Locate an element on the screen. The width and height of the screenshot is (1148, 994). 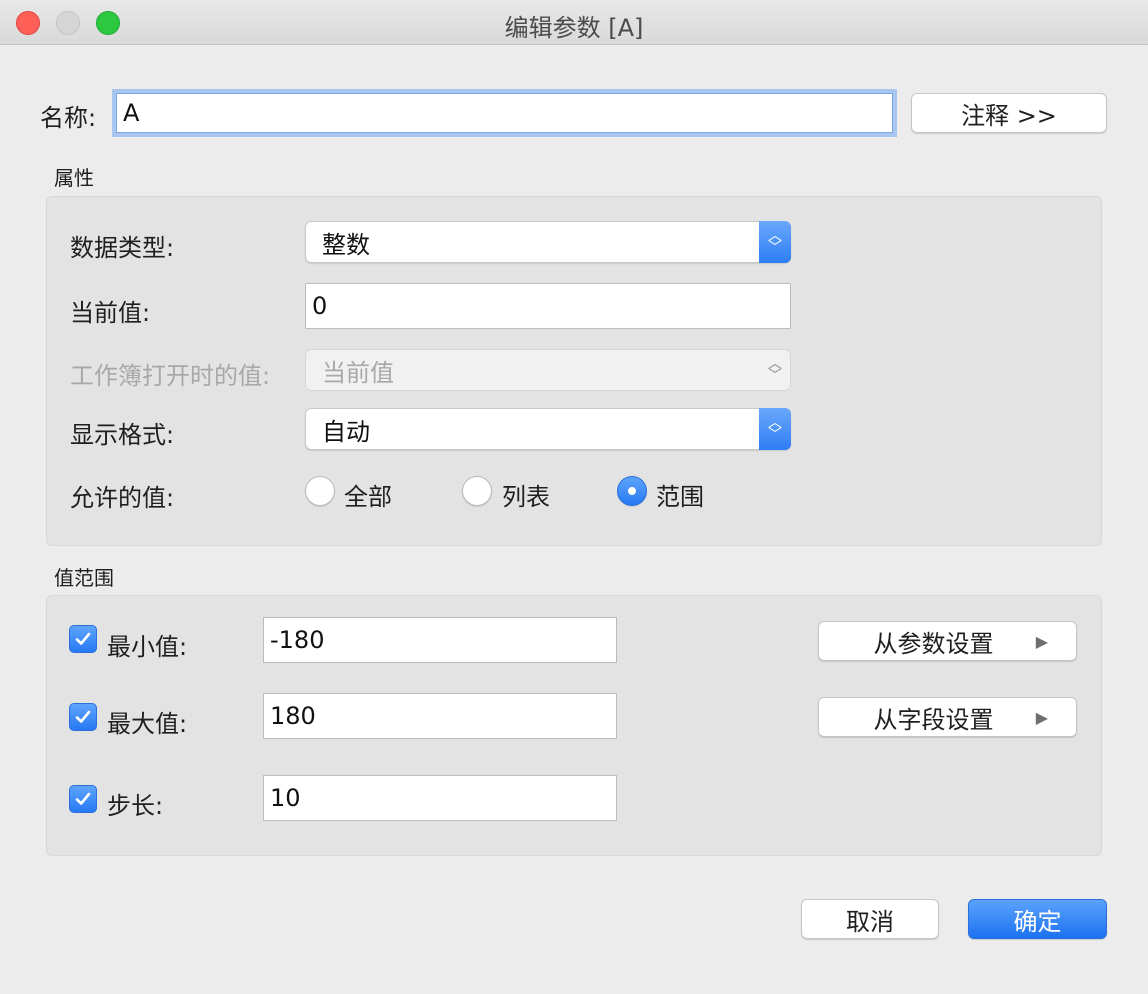
min-label: 最小值: is located at coordinates (147, 647).